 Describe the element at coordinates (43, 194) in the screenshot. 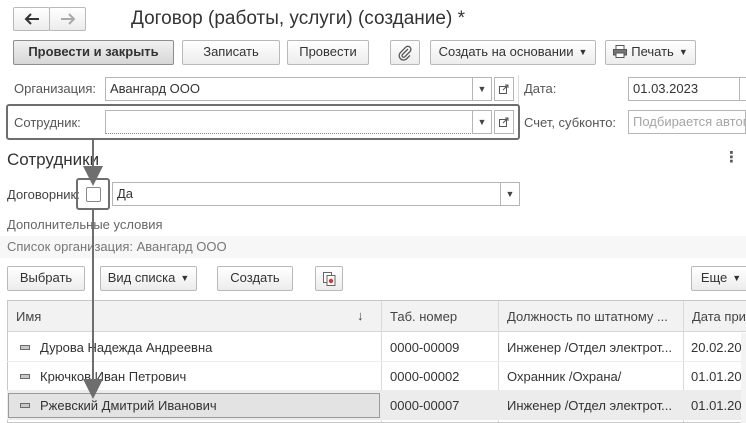

I see `contractor-label: Договорник:` at that location.